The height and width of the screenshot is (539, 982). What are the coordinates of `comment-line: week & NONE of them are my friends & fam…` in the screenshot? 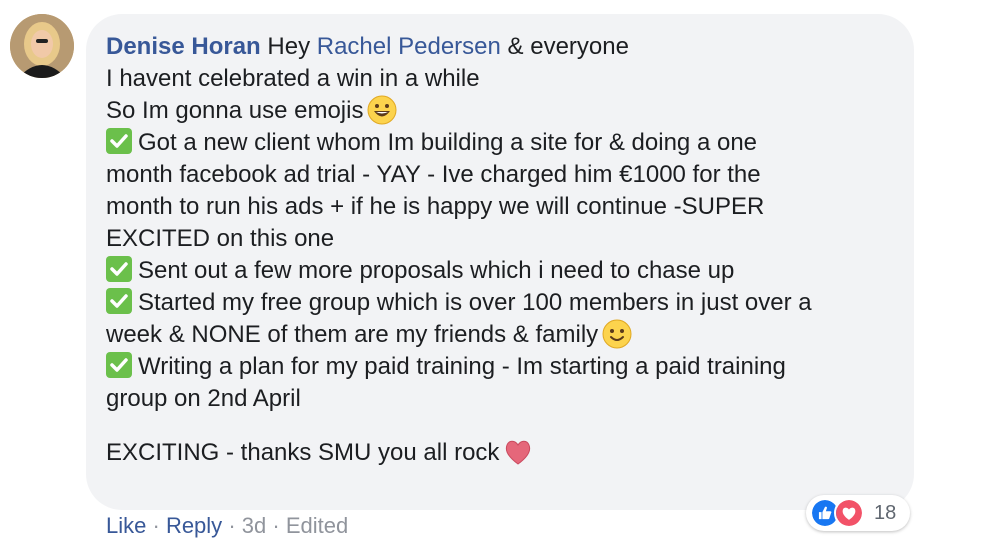 It's located at (506, 335).